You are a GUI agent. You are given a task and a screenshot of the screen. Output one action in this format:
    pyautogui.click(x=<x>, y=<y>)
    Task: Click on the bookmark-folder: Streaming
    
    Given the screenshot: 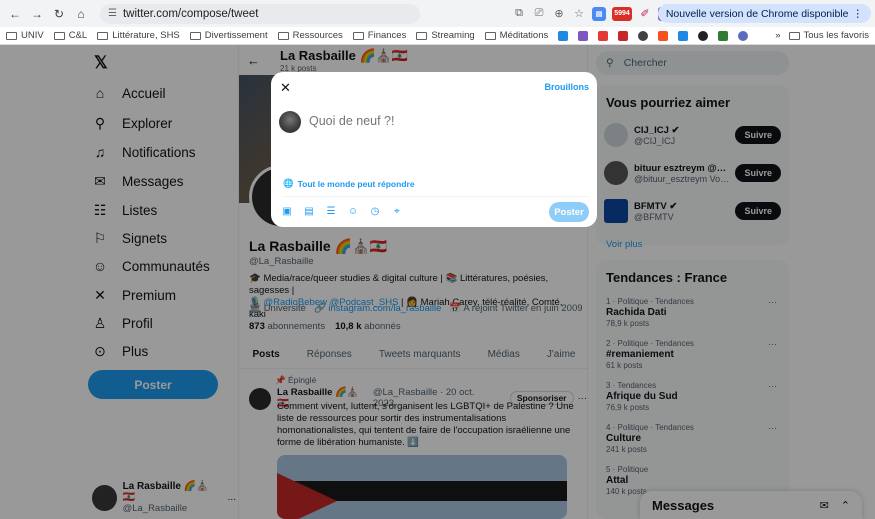 What is the action you would take?
    pyautogui.click(x=445, y=35)
    